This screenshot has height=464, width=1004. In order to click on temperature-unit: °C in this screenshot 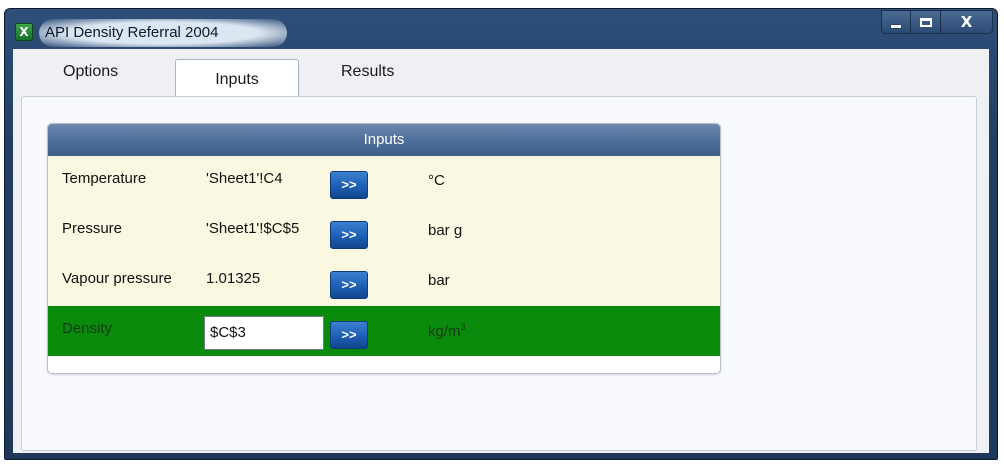, I will do `click(436, 180)`.